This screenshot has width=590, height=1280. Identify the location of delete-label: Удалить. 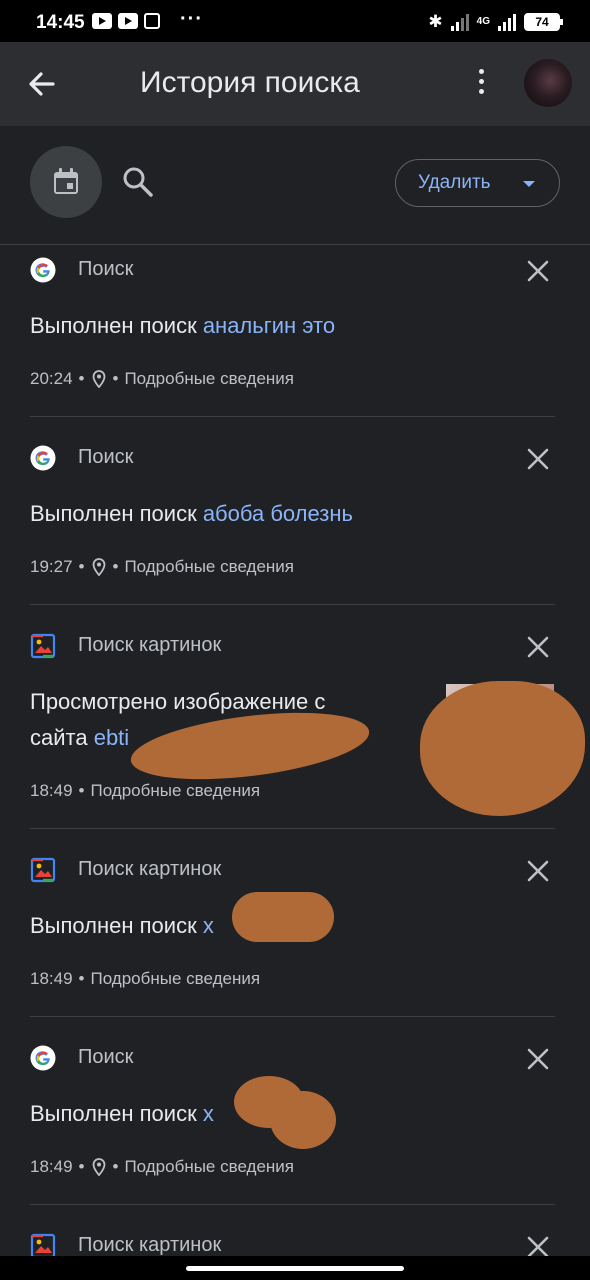
(454, 182).